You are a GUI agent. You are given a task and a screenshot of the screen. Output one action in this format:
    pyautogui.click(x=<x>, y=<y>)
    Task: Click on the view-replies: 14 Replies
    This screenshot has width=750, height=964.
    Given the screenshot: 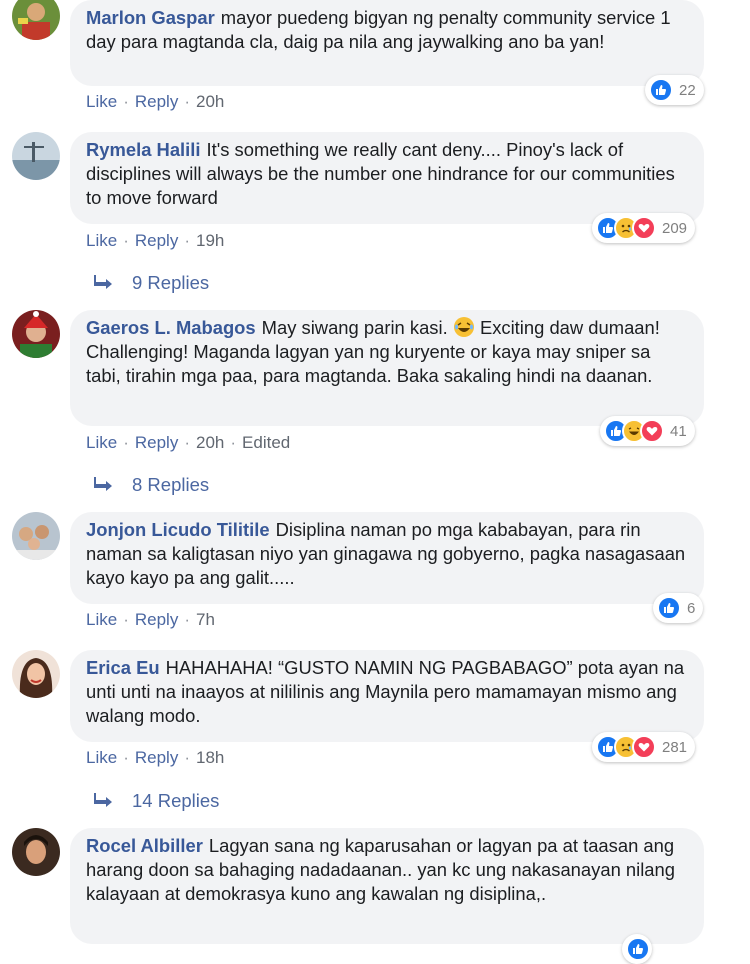 What is the action you would take?
    pyautogui.click(x=156, y=801)
    